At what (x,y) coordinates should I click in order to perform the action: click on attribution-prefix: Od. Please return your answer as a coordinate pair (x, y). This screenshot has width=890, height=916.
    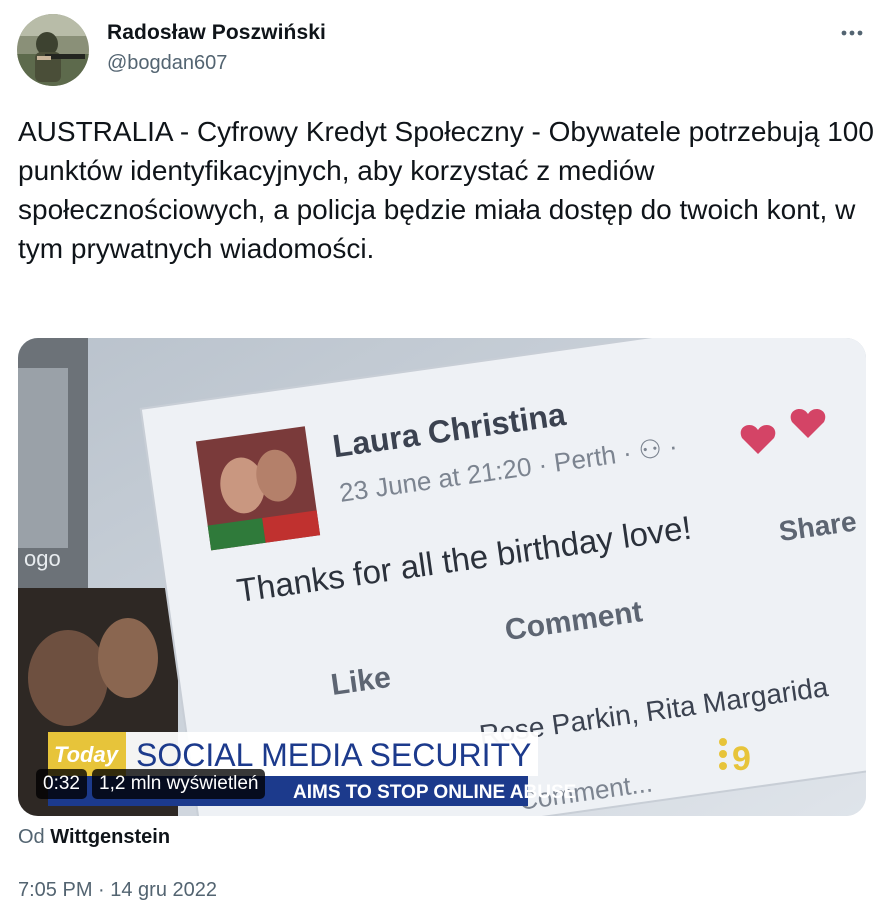
    Looking at the image, I should click on (31, 837).